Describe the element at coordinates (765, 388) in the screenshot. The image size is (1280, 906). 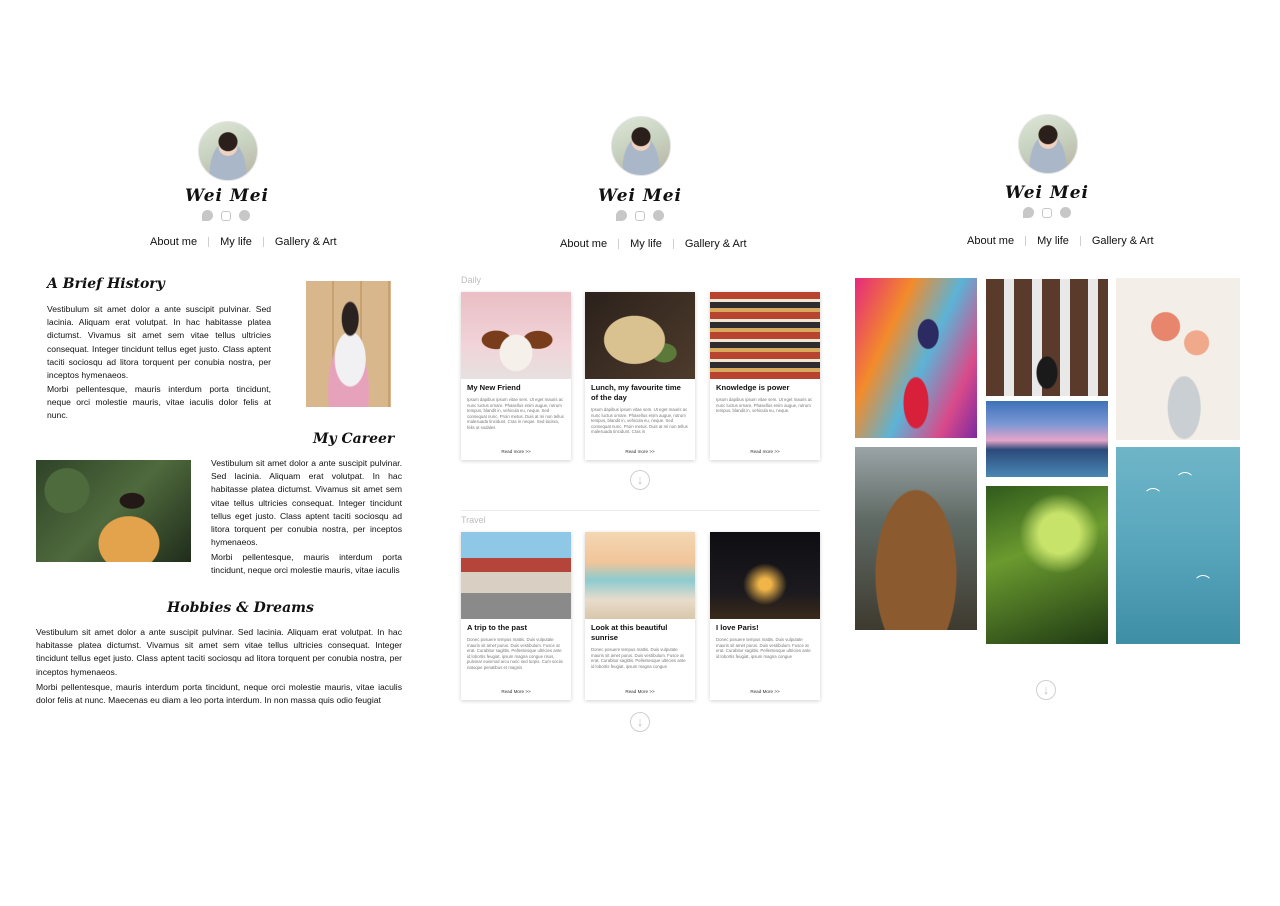
I see `post-title: Knowledge is power` at that location.